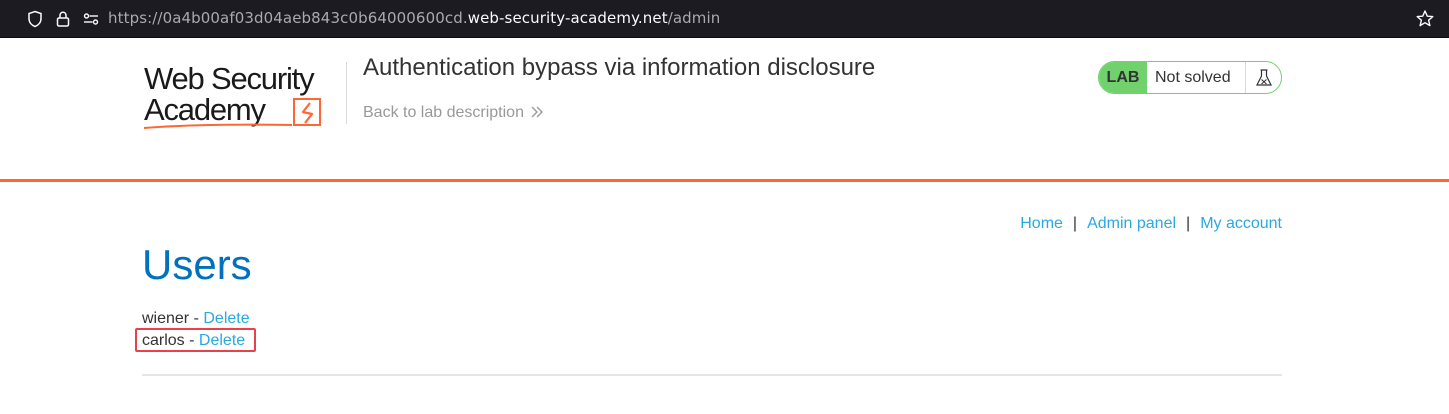 This screenshot has height=414, width=1449. I want to click on username: wiener, so click(166, 318).